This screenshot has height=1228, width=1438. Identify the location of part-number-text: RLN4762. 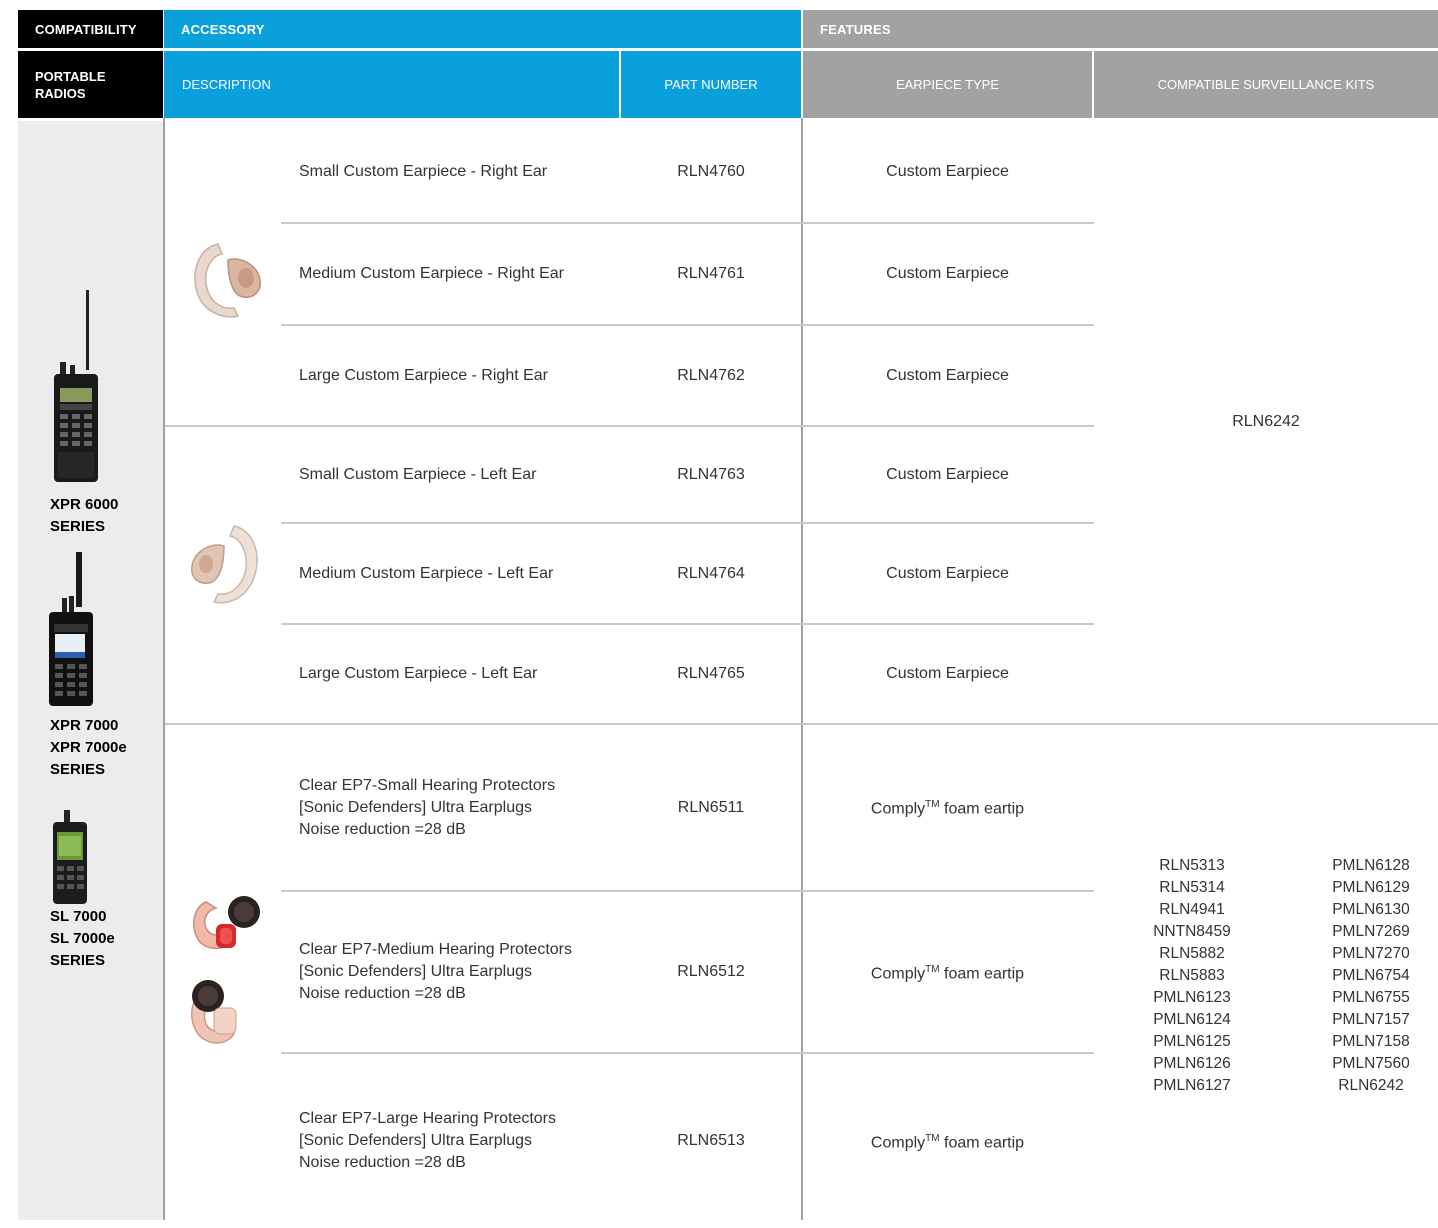
(711, 375).